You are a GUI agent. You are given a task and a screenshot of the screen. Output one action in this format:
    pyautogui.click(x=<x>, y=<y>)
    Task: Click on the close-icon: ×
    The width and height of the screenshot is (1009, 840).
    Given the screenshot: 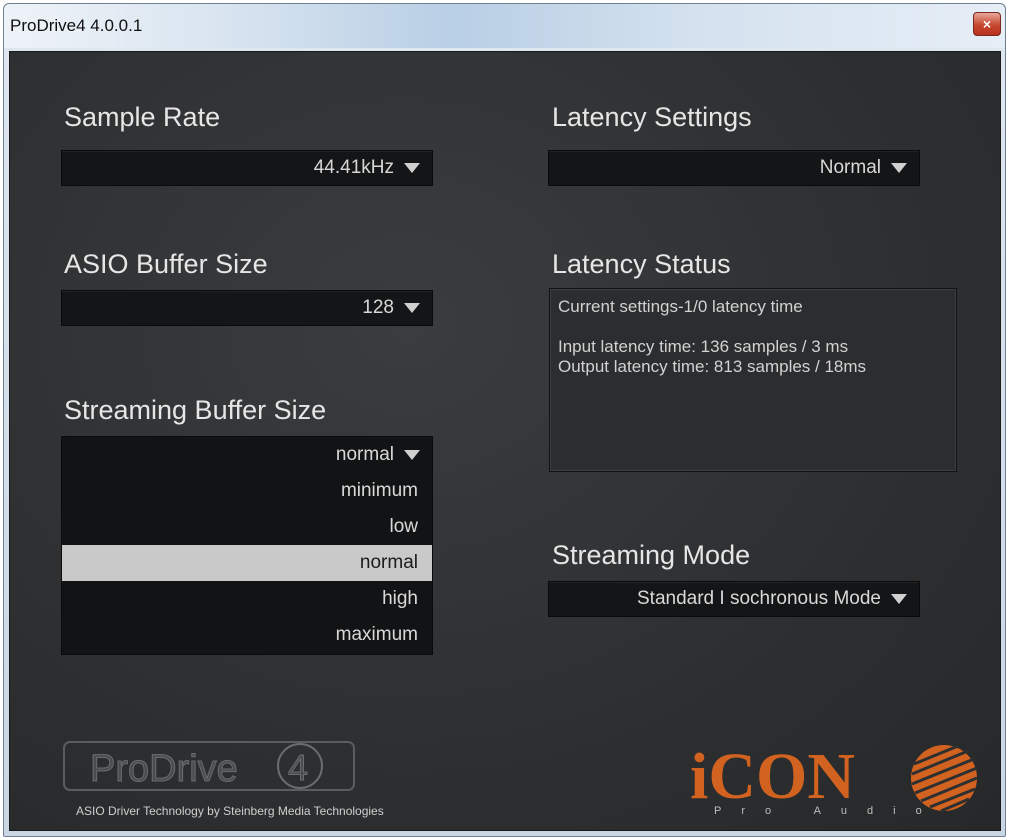 What is the action you would take?
    pyautogui.click(x=987, y=24)
    